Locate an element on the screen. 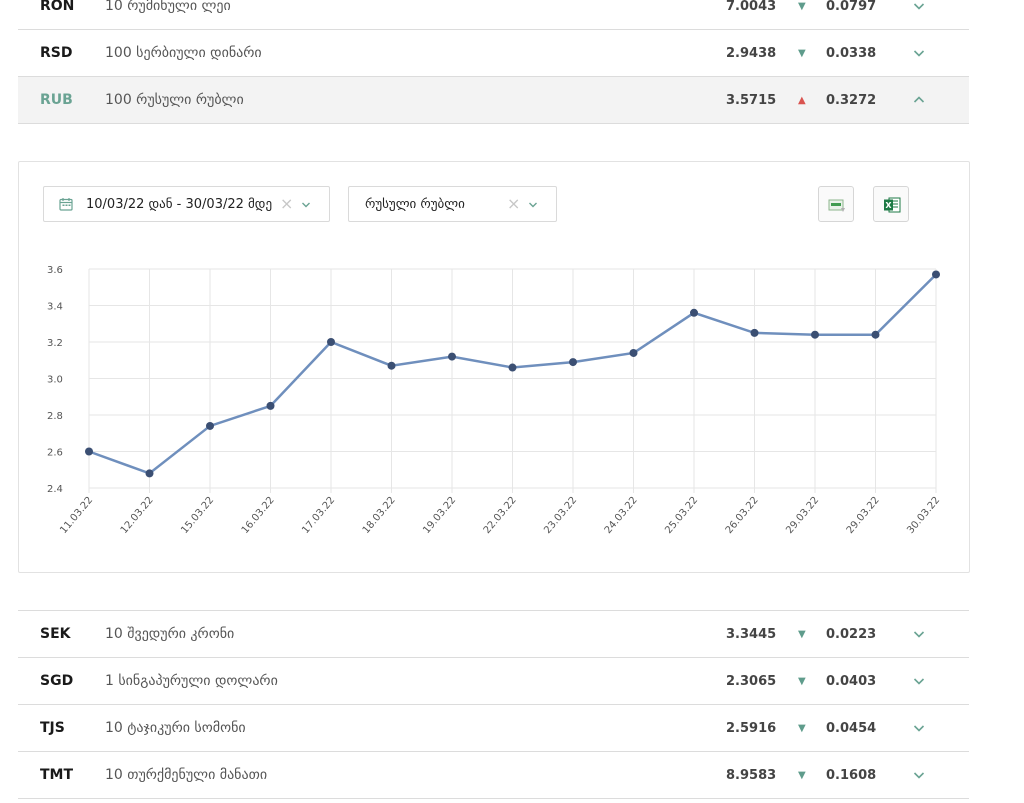 The height and width of the screenshot is (803, 1024). x-tick-label: 30.03.22 is located at coordinates (923, 515).